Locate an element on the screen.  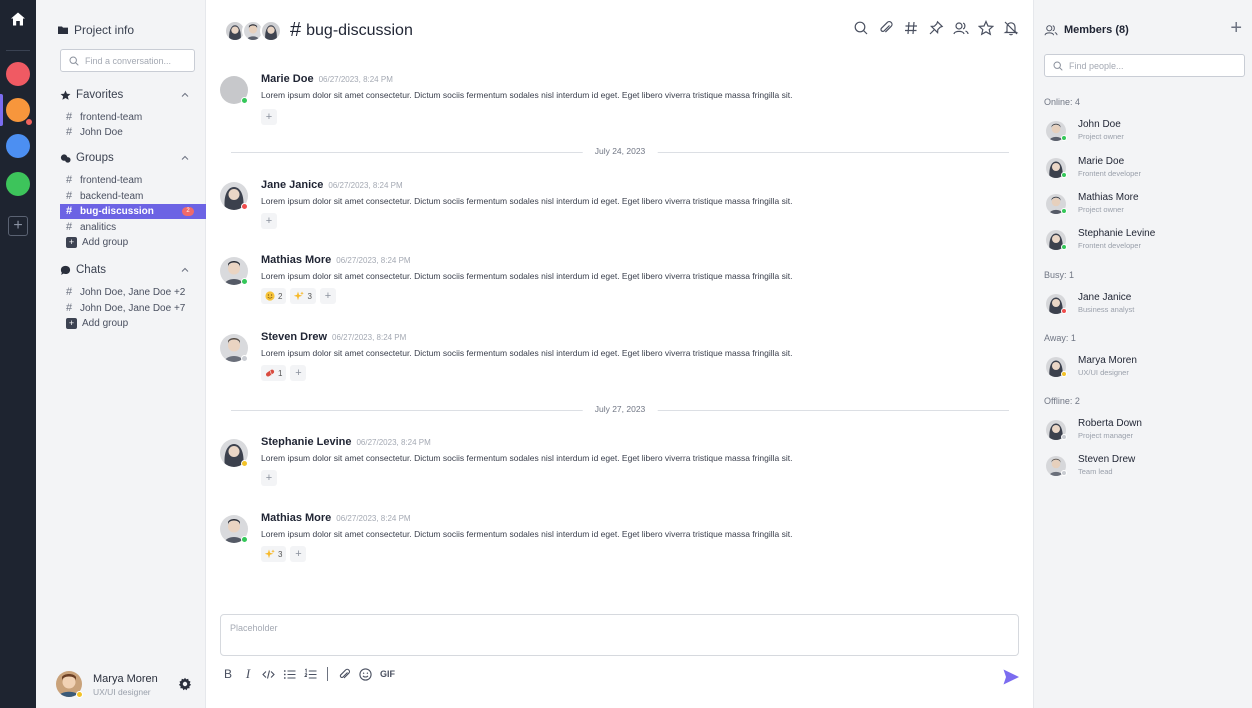
add-workspace-button: + is located at coordinates (18, 226).